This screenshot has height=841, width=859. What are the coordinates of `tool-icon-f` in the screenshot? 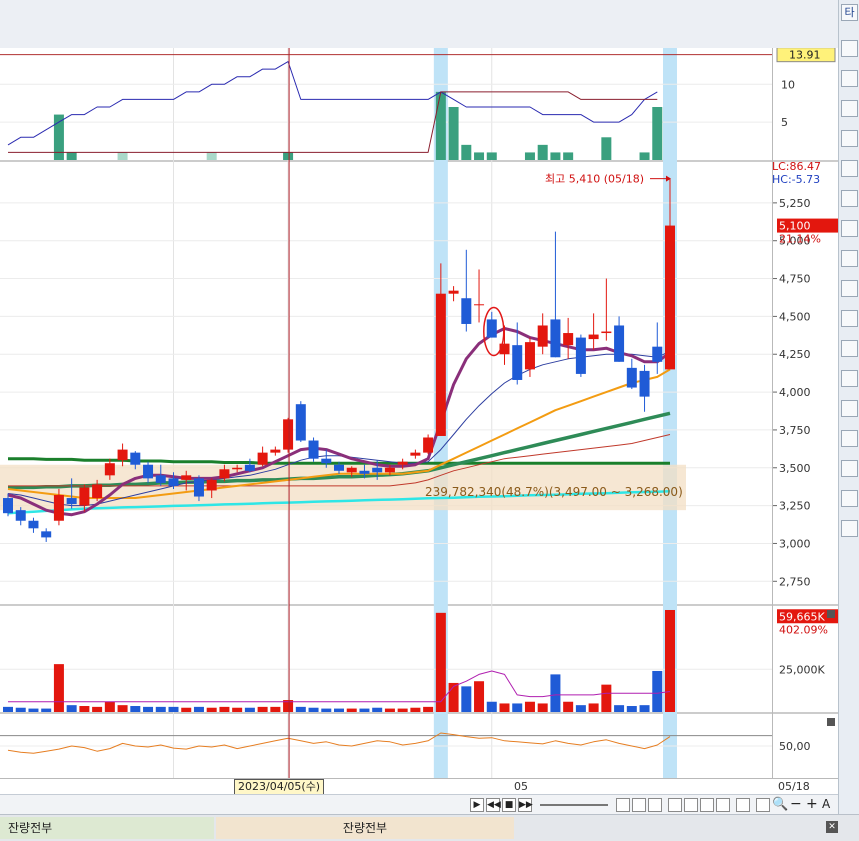 It's located at (707, 805).